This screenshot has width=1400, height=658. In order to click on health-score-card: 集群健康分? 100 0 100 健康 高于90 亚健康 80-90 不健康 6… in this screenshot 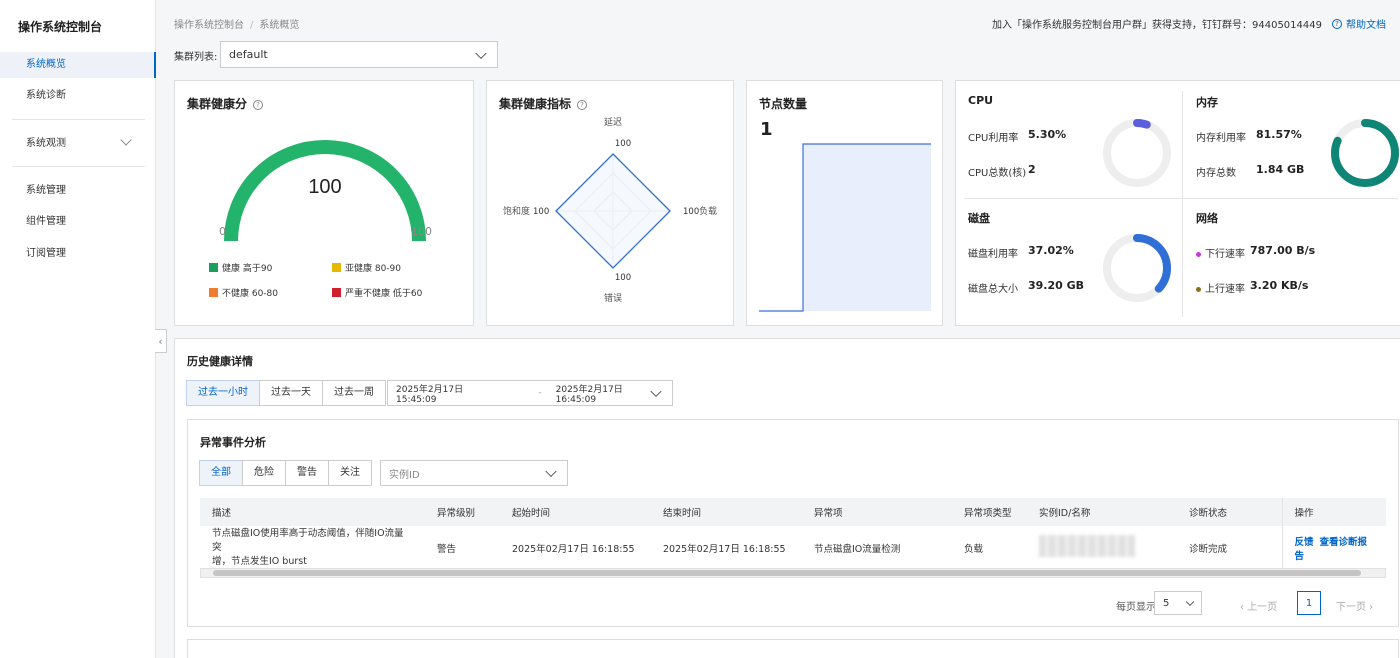, I will do `click(324, 203)`.